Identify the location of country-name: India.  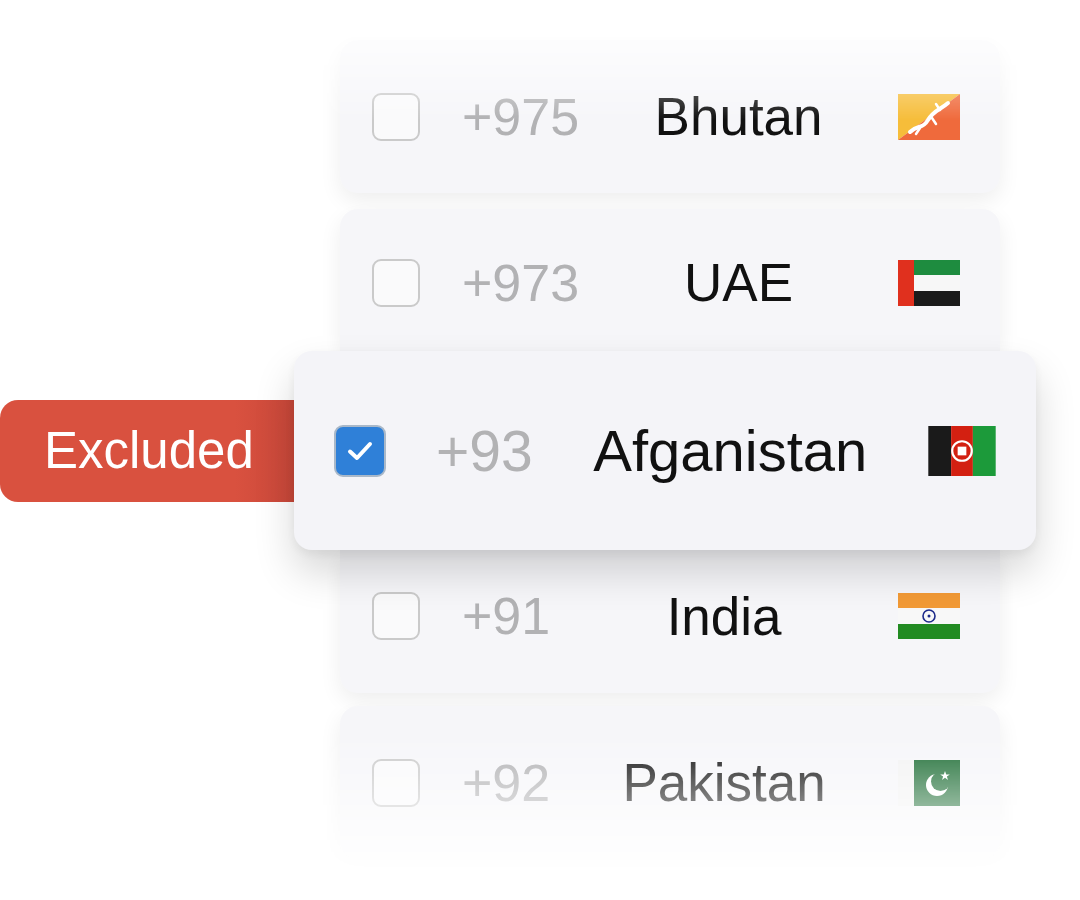
(724, 616).